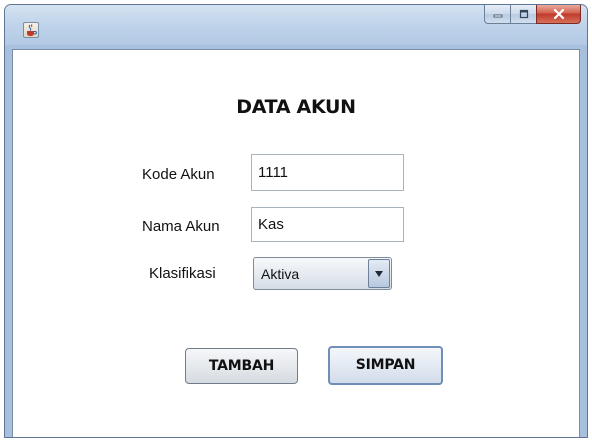  What do you see at coordinates (385, 365) in the screenshot?
I see `simpan-button: SIMPAN` at bounding box center [385, 365].